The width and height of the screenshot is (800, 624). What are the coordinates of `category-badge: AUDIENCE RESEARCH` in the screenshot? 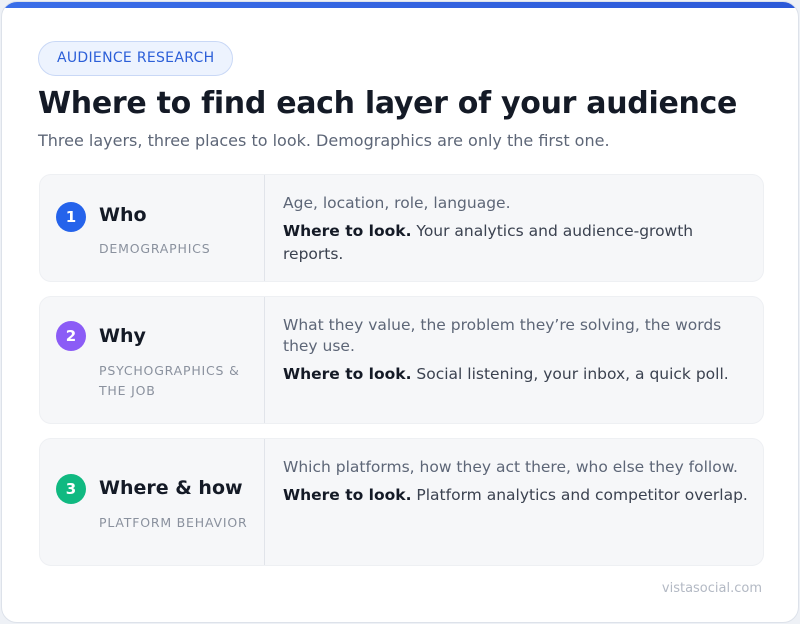 It's located at (136, 58).